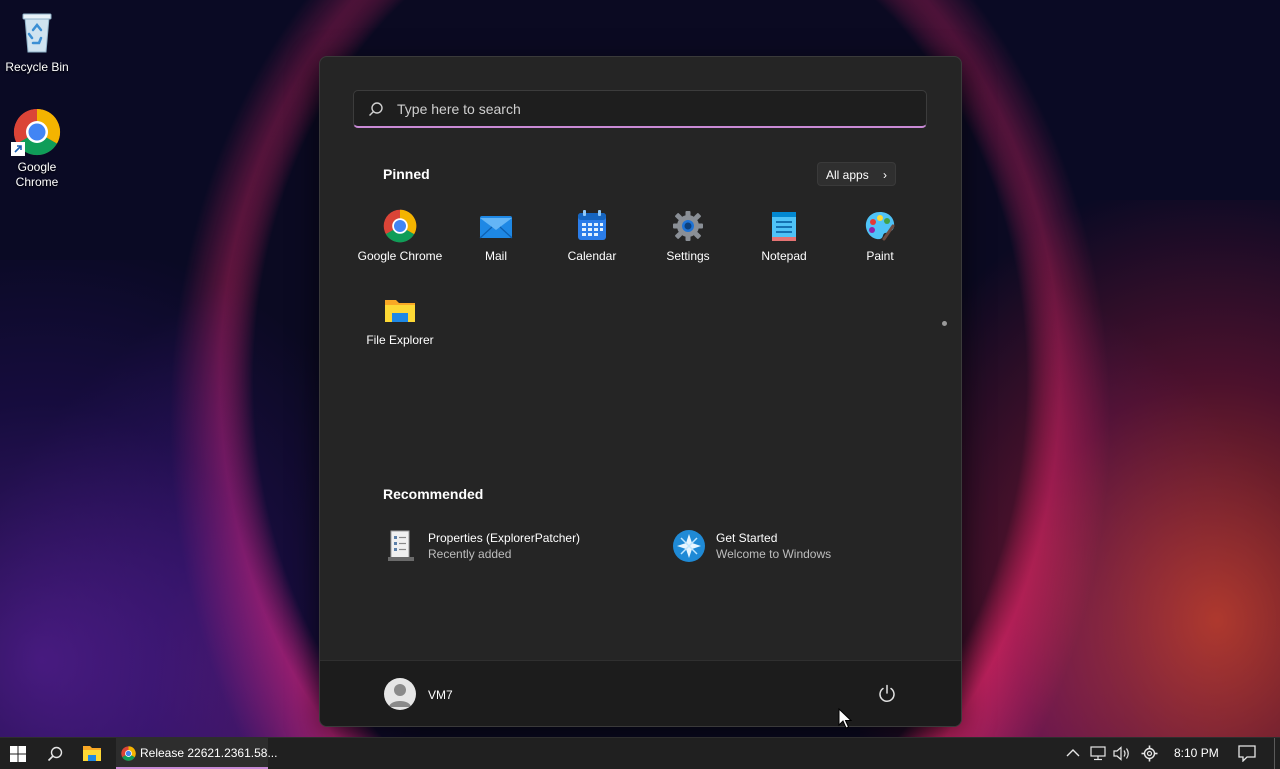 The height and width of the screenshot is (769, 1280). I want to click on chevron-up-icon, so click(1073, 753).